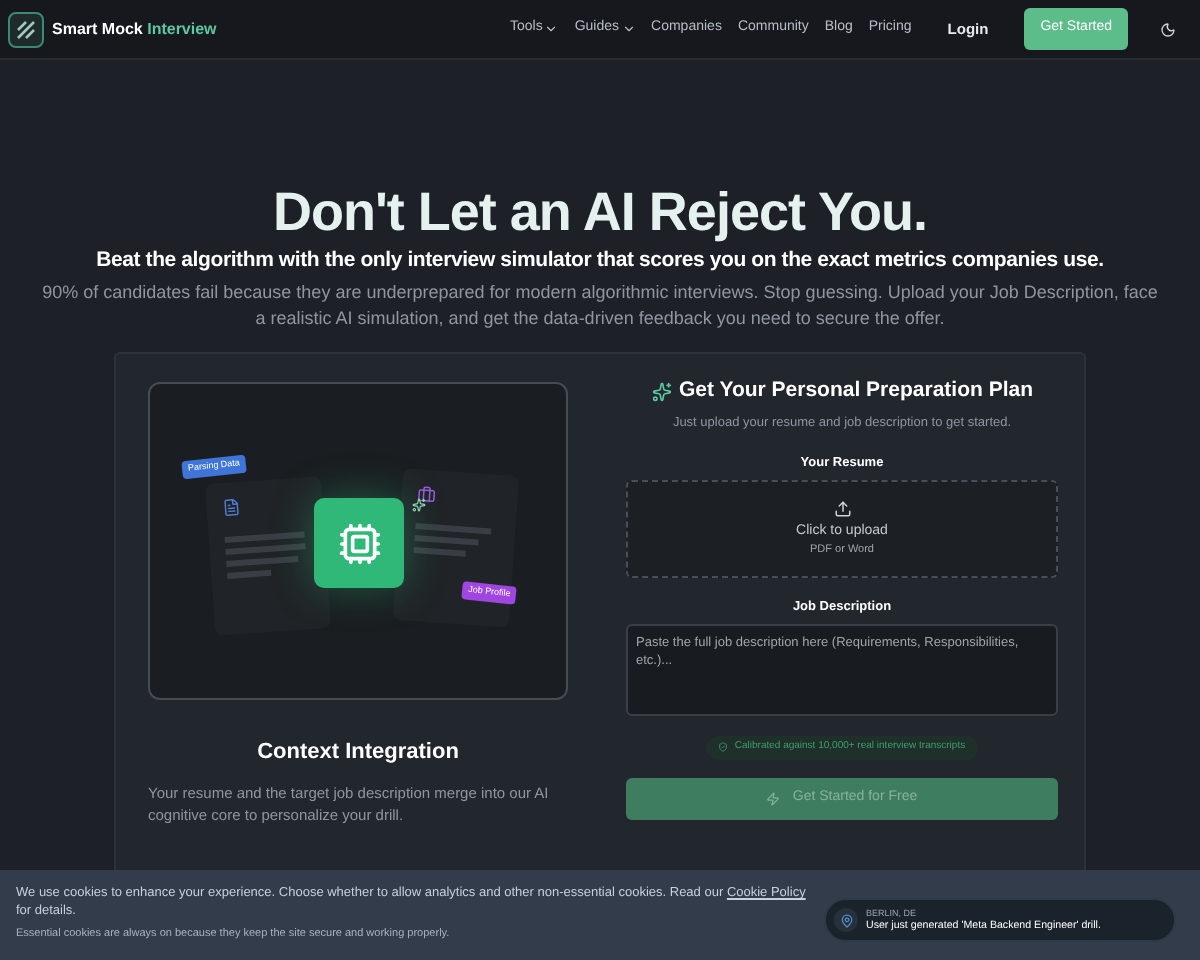  I want to click on chip-icon, so click(359, 543).